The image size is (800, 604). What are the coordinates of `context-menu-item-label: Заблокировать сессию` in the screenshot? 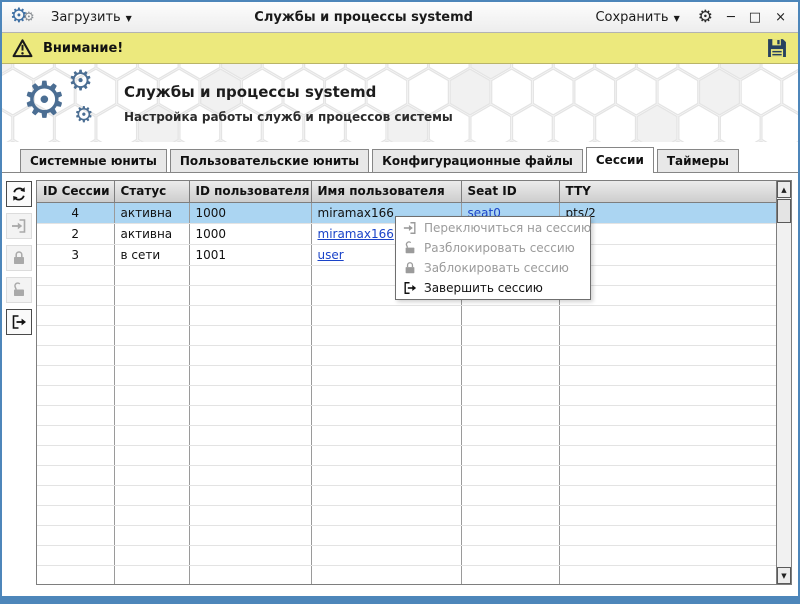 It's located at (496, 268).